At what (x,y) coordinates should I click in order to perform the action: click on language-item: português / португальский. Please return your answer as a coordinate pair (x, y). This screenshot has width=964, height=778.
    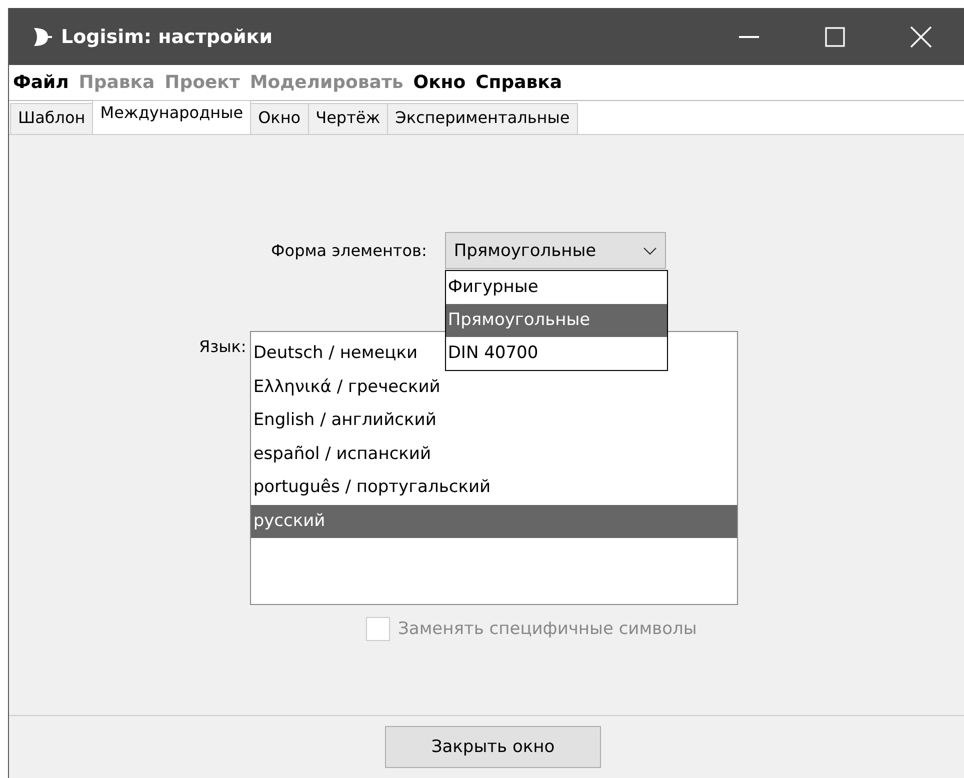
    Looking at the image, I should click on (494, 487).